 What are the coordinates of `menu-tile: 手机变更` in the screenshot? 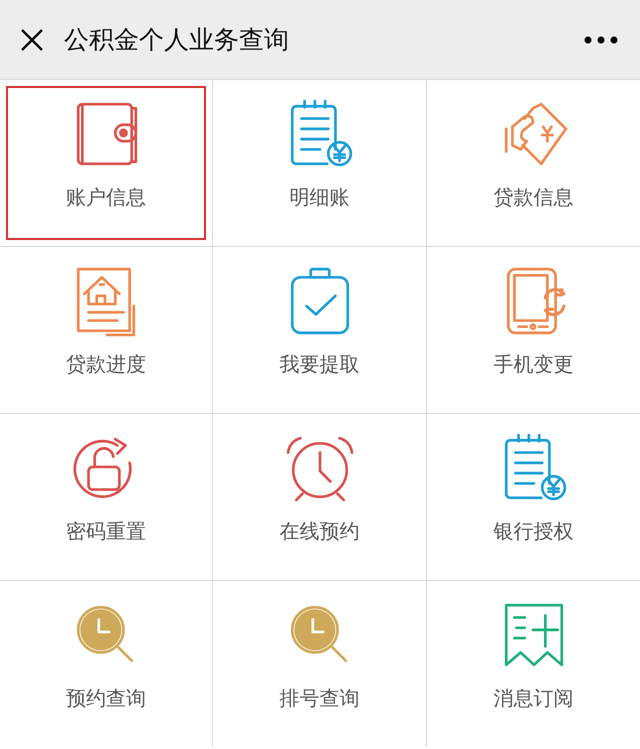 It's located at (533, 330).